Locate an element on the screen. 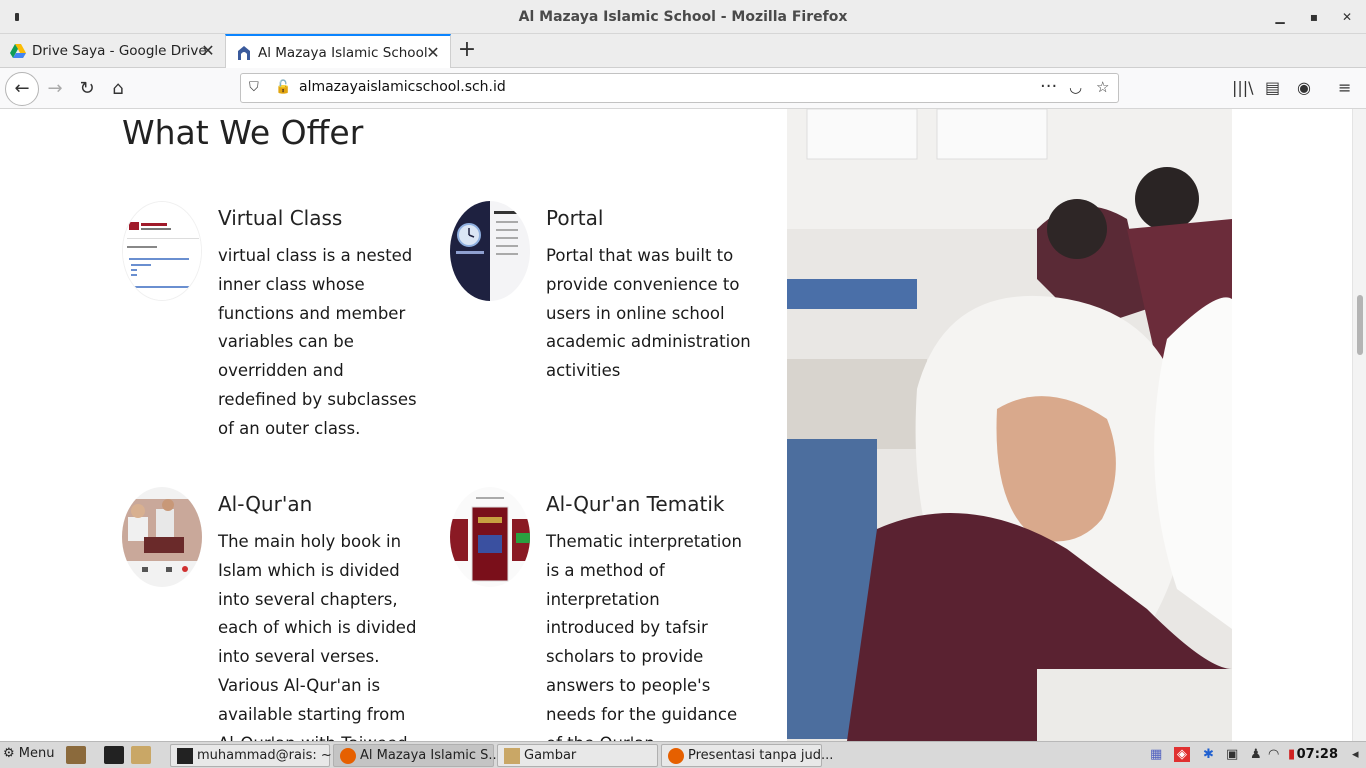  tab-google-drive: Drive Saya - Google Drive ✕ is located at coordinates (112, 51).